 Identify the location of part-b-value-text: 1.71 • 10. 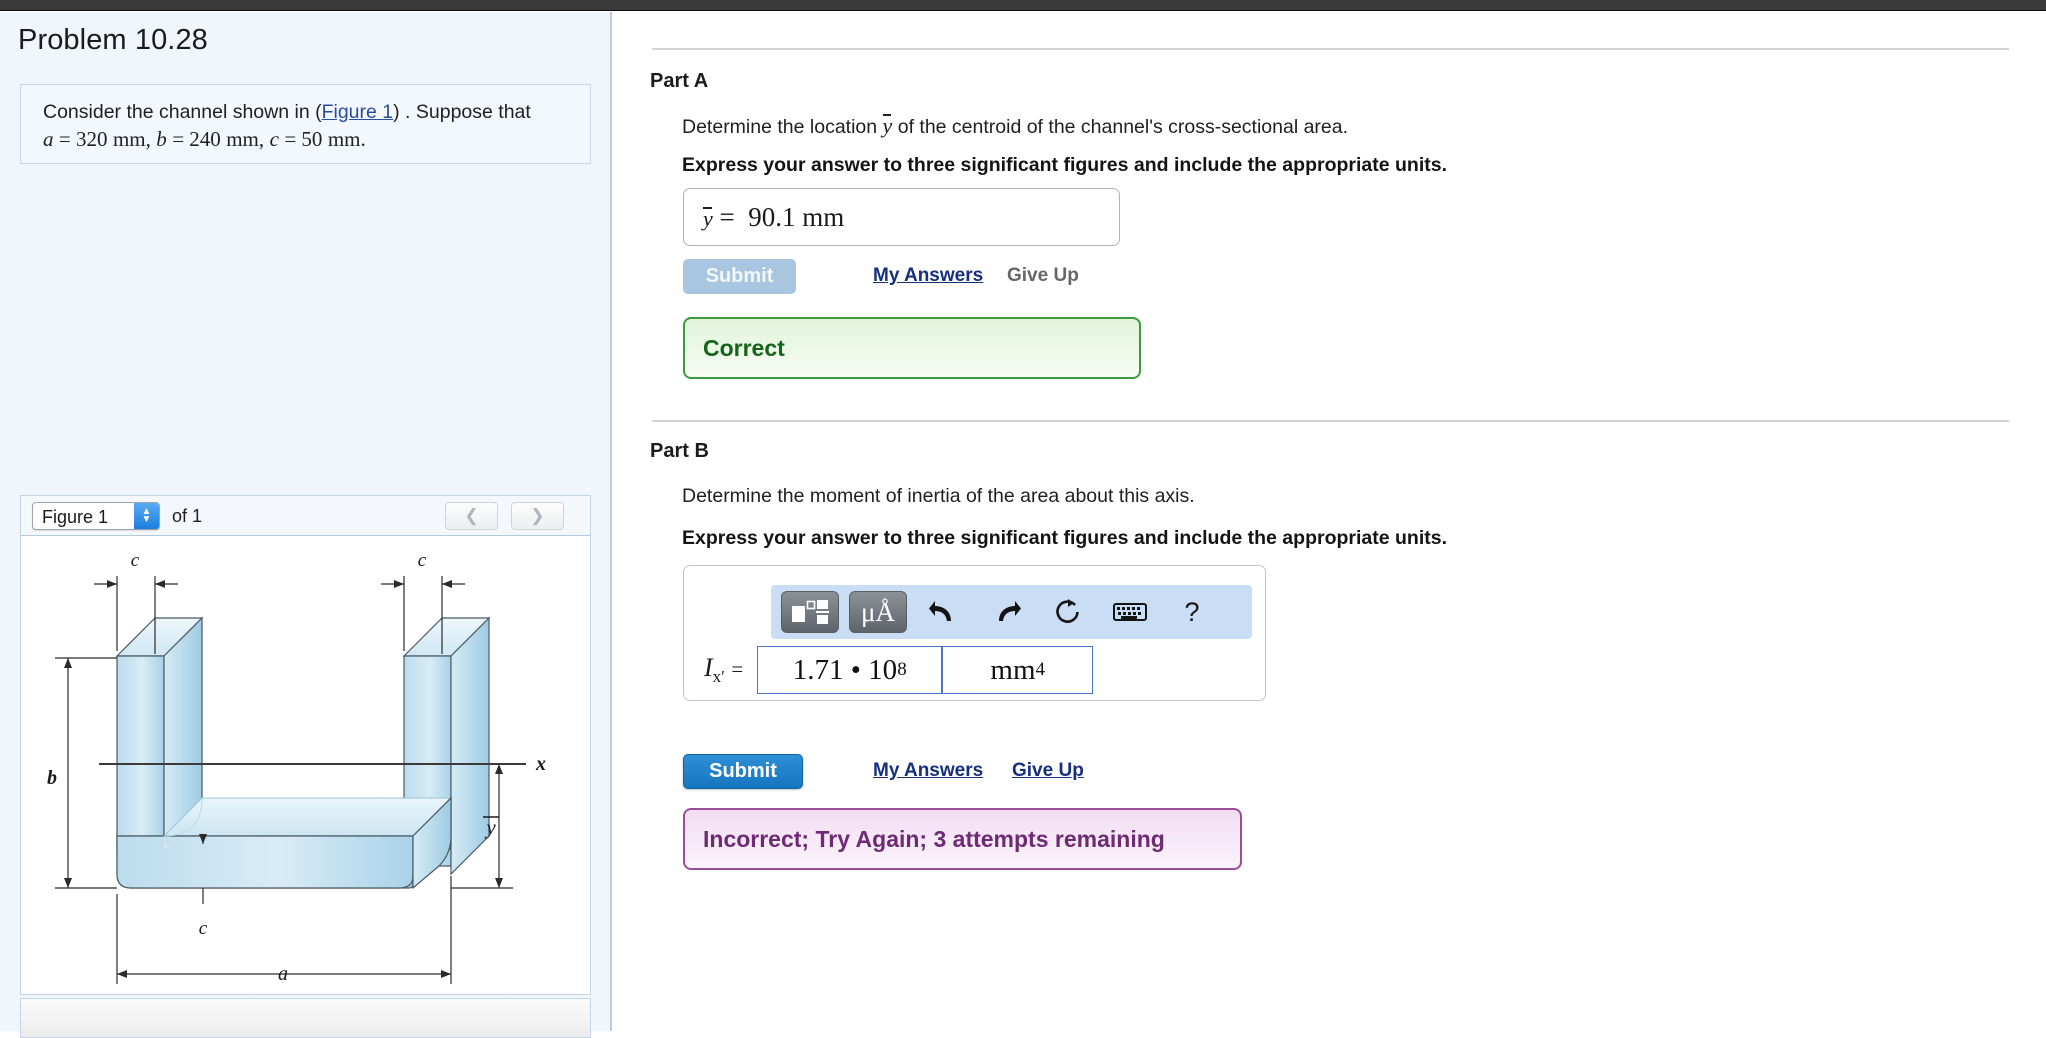
(845, 669).